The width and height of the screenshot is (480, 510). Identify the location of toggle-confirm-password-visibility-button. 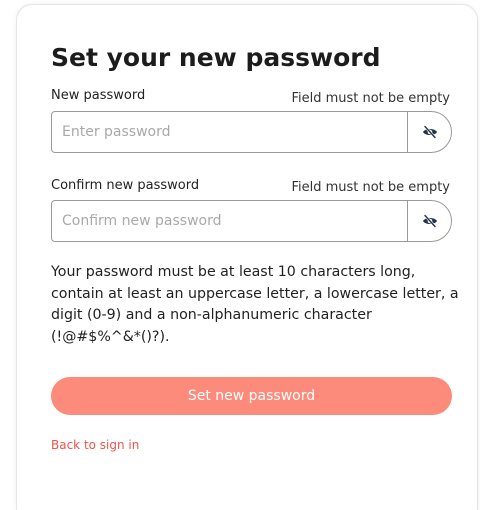
(429, 221).